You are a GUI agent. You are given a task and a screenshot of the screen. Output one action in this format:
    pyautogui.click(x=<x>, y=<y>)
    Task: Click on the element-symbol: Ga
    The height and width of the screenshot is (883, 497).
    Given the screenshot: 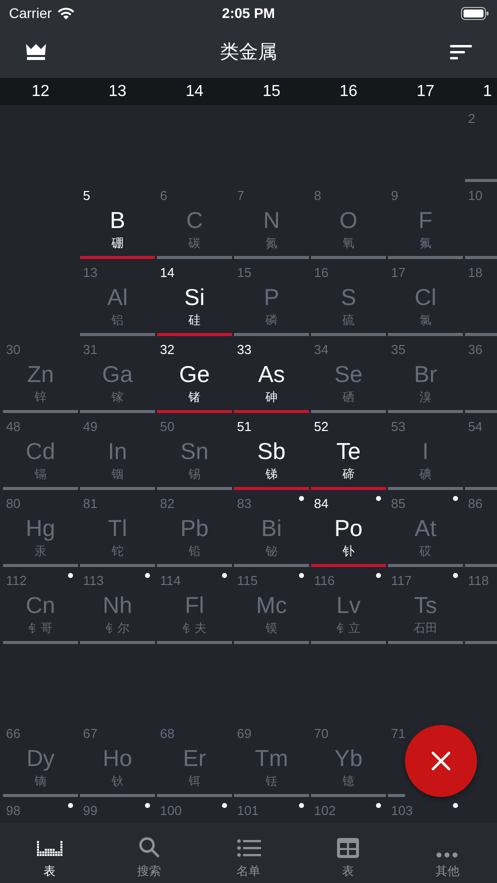 What is the action you would take?
    pyautogui.click(x=117, y=374)
    